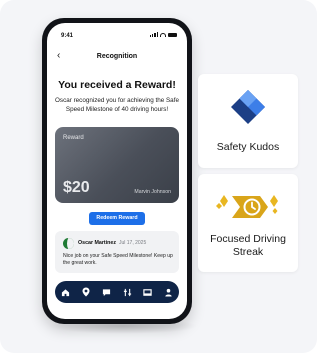  I want to click on reward-card-label: Reward, so click(73, 138).